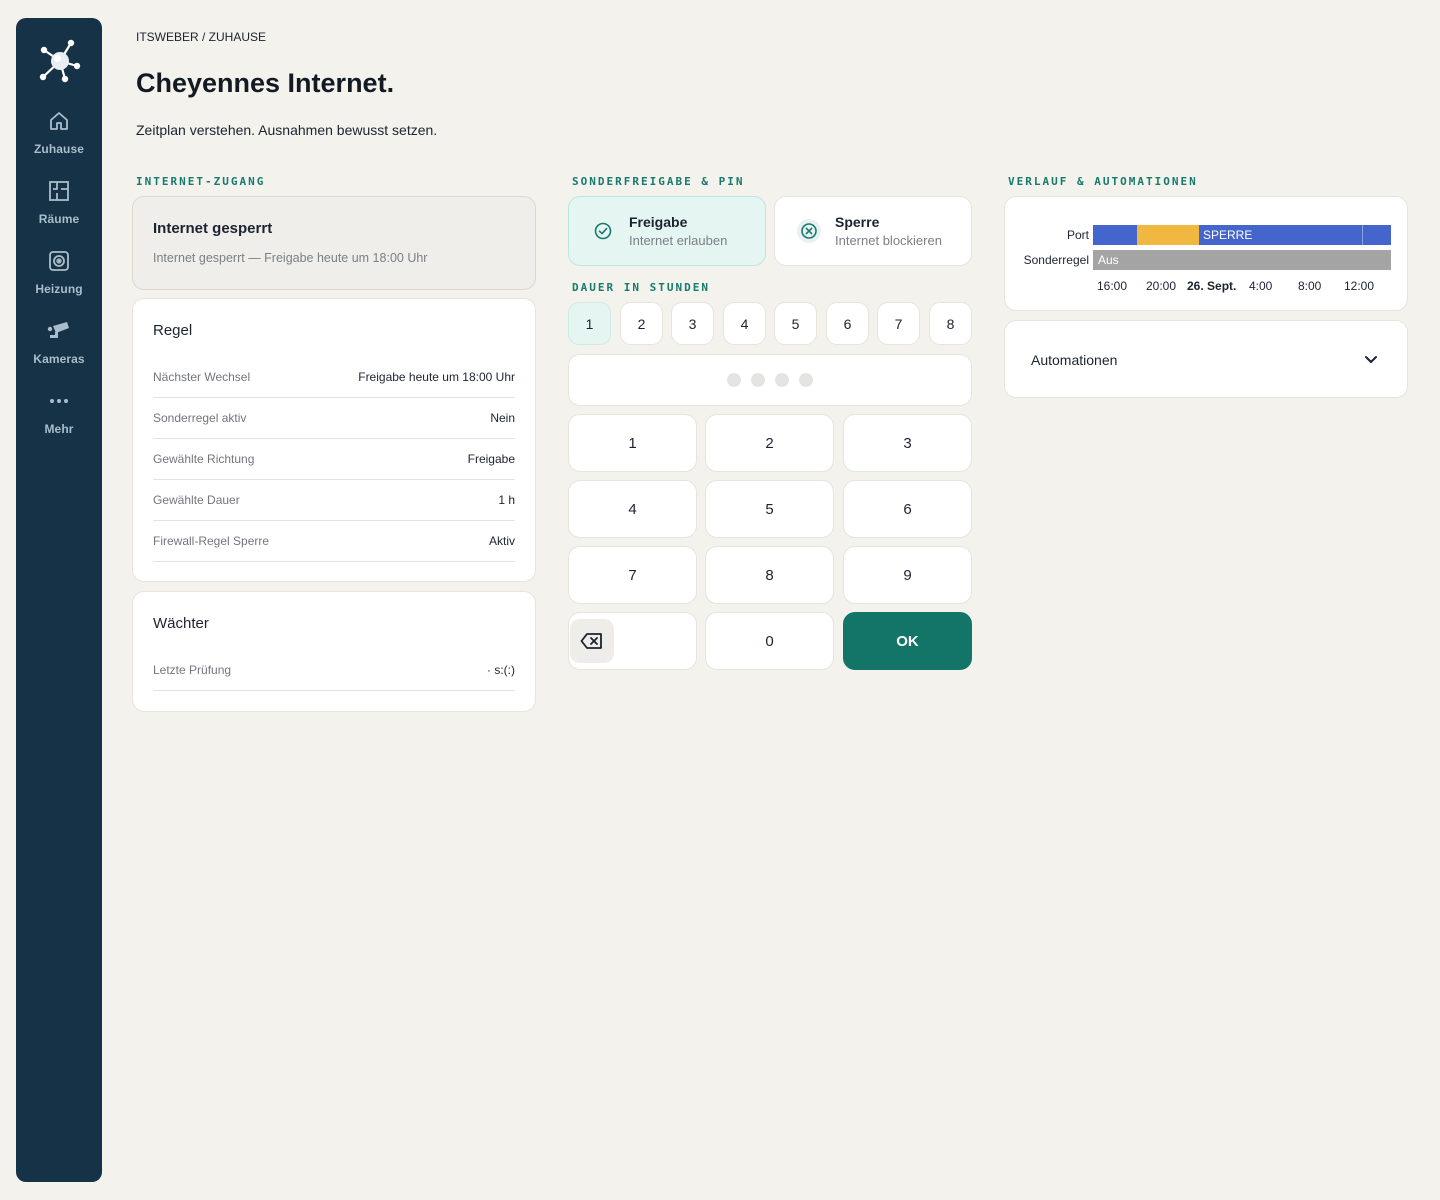  Describe the element at coordinates (506, 500) in the screenshot. I see `rule-value: 1 h` at that location.